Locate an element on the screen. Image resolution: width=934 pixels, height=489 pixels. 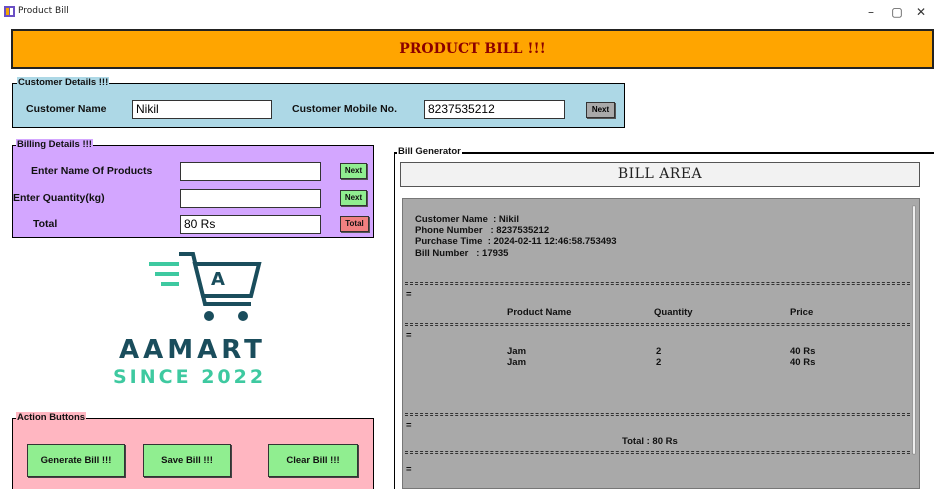
customer-details-legend: Customer Details !!! is located at coordinates (63, 82).